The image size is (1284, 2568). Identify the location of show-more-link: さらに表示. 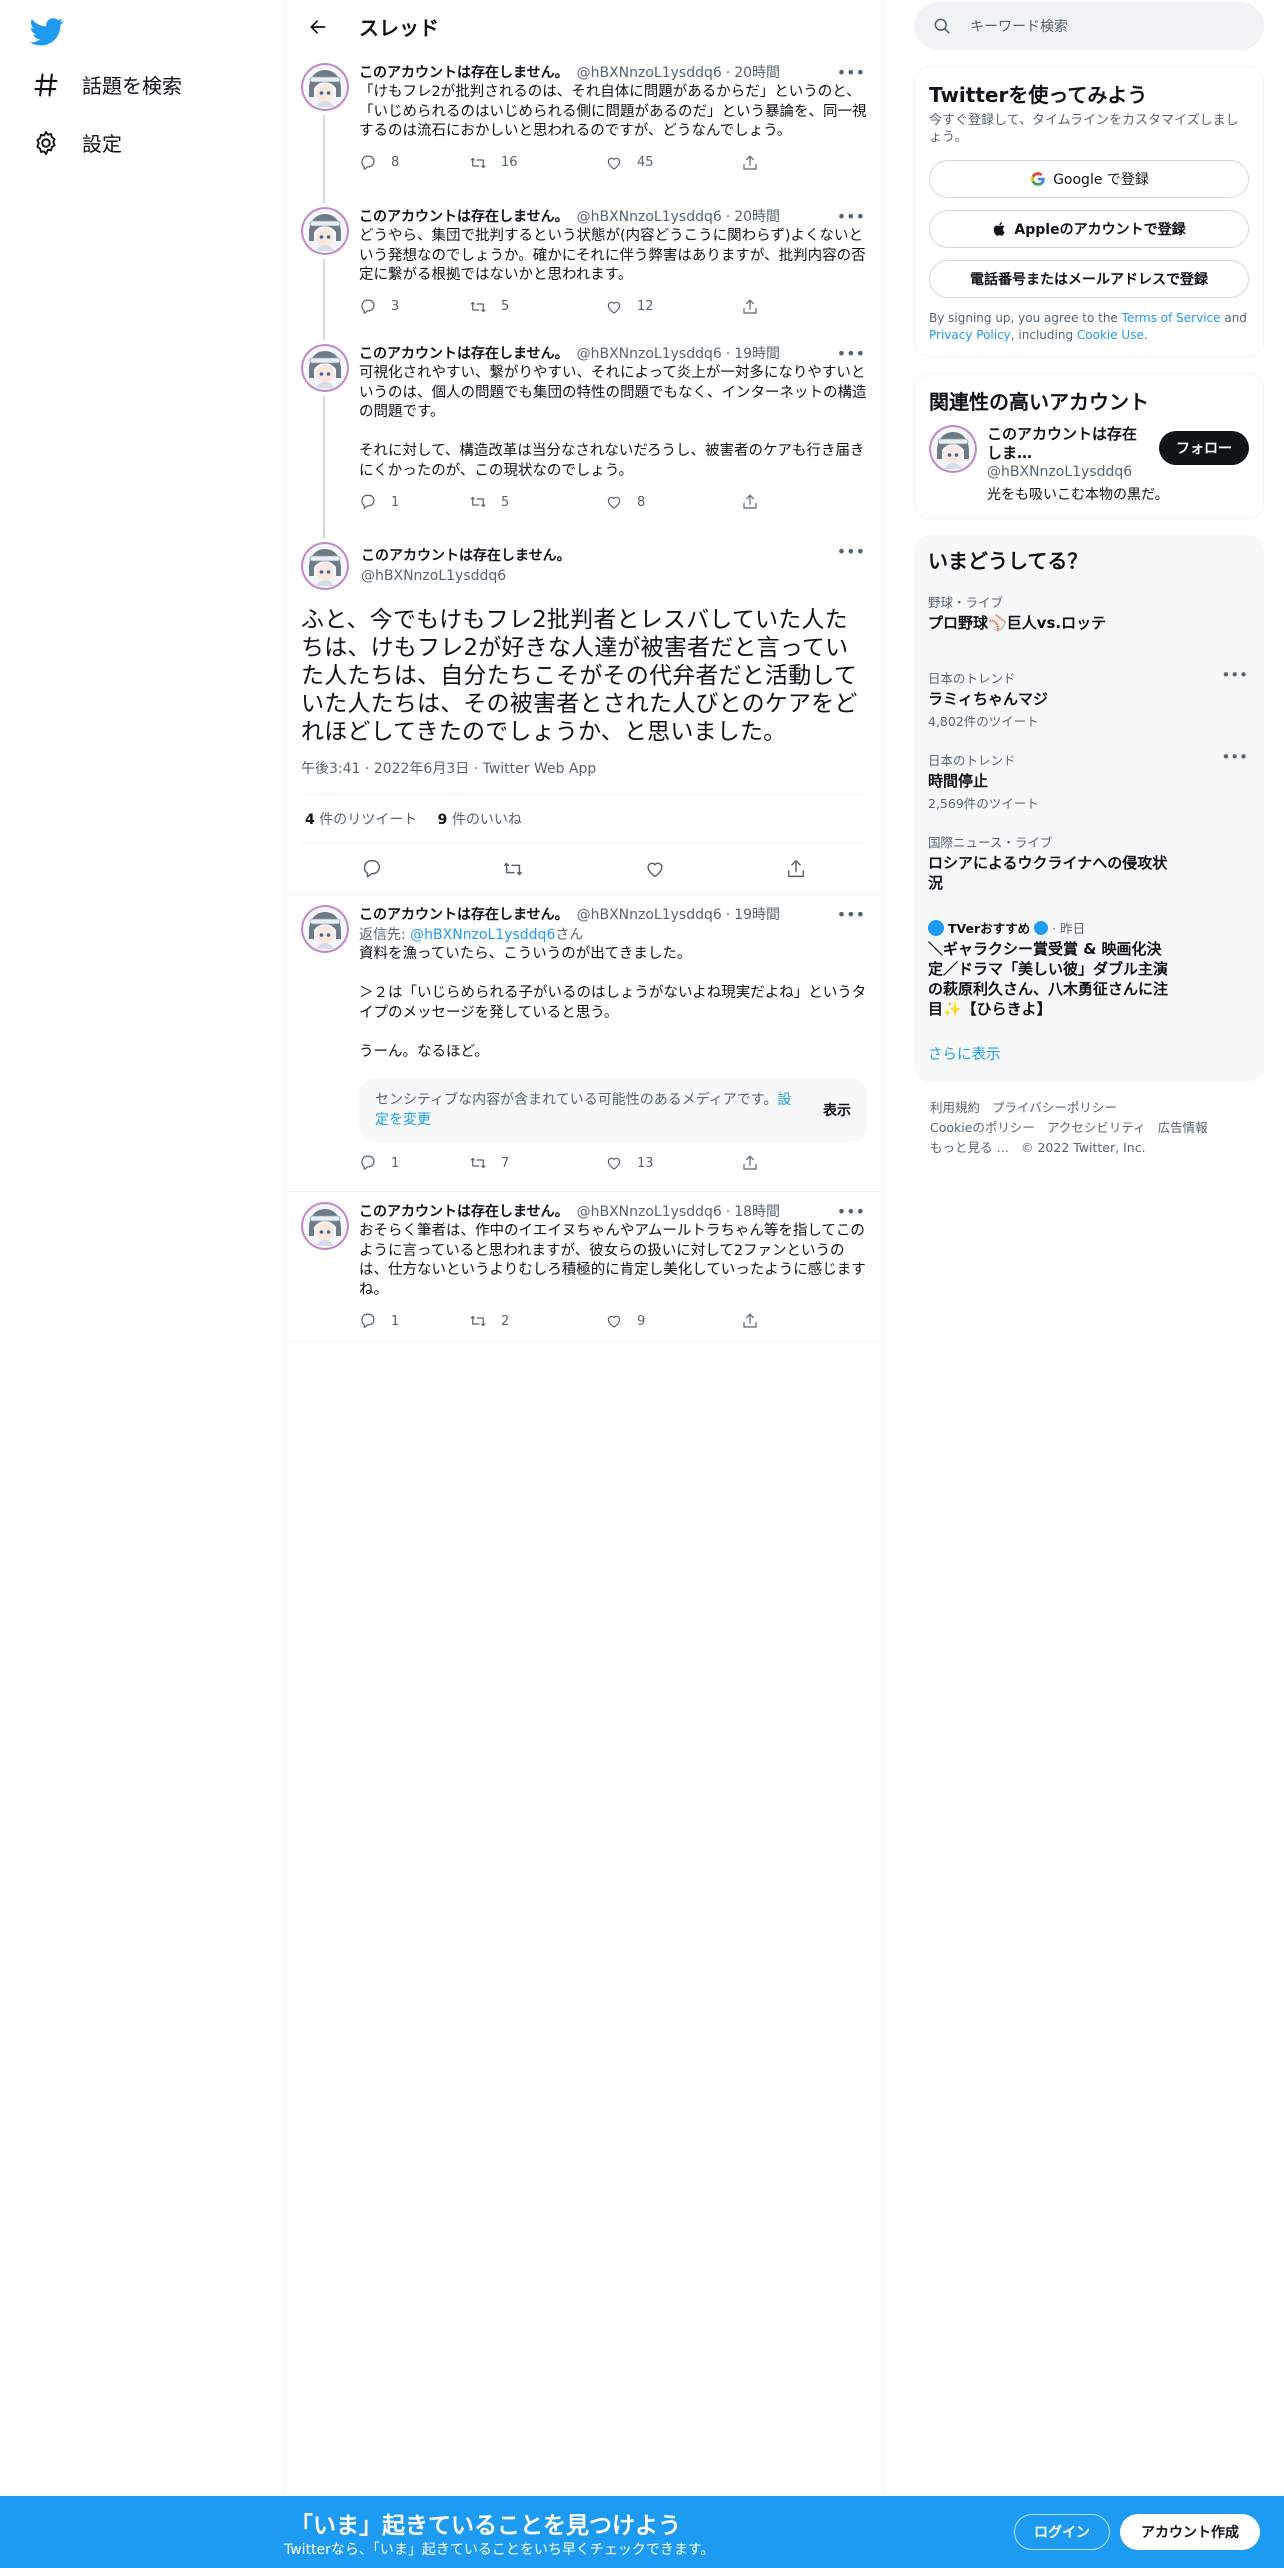
(1089, 1050).